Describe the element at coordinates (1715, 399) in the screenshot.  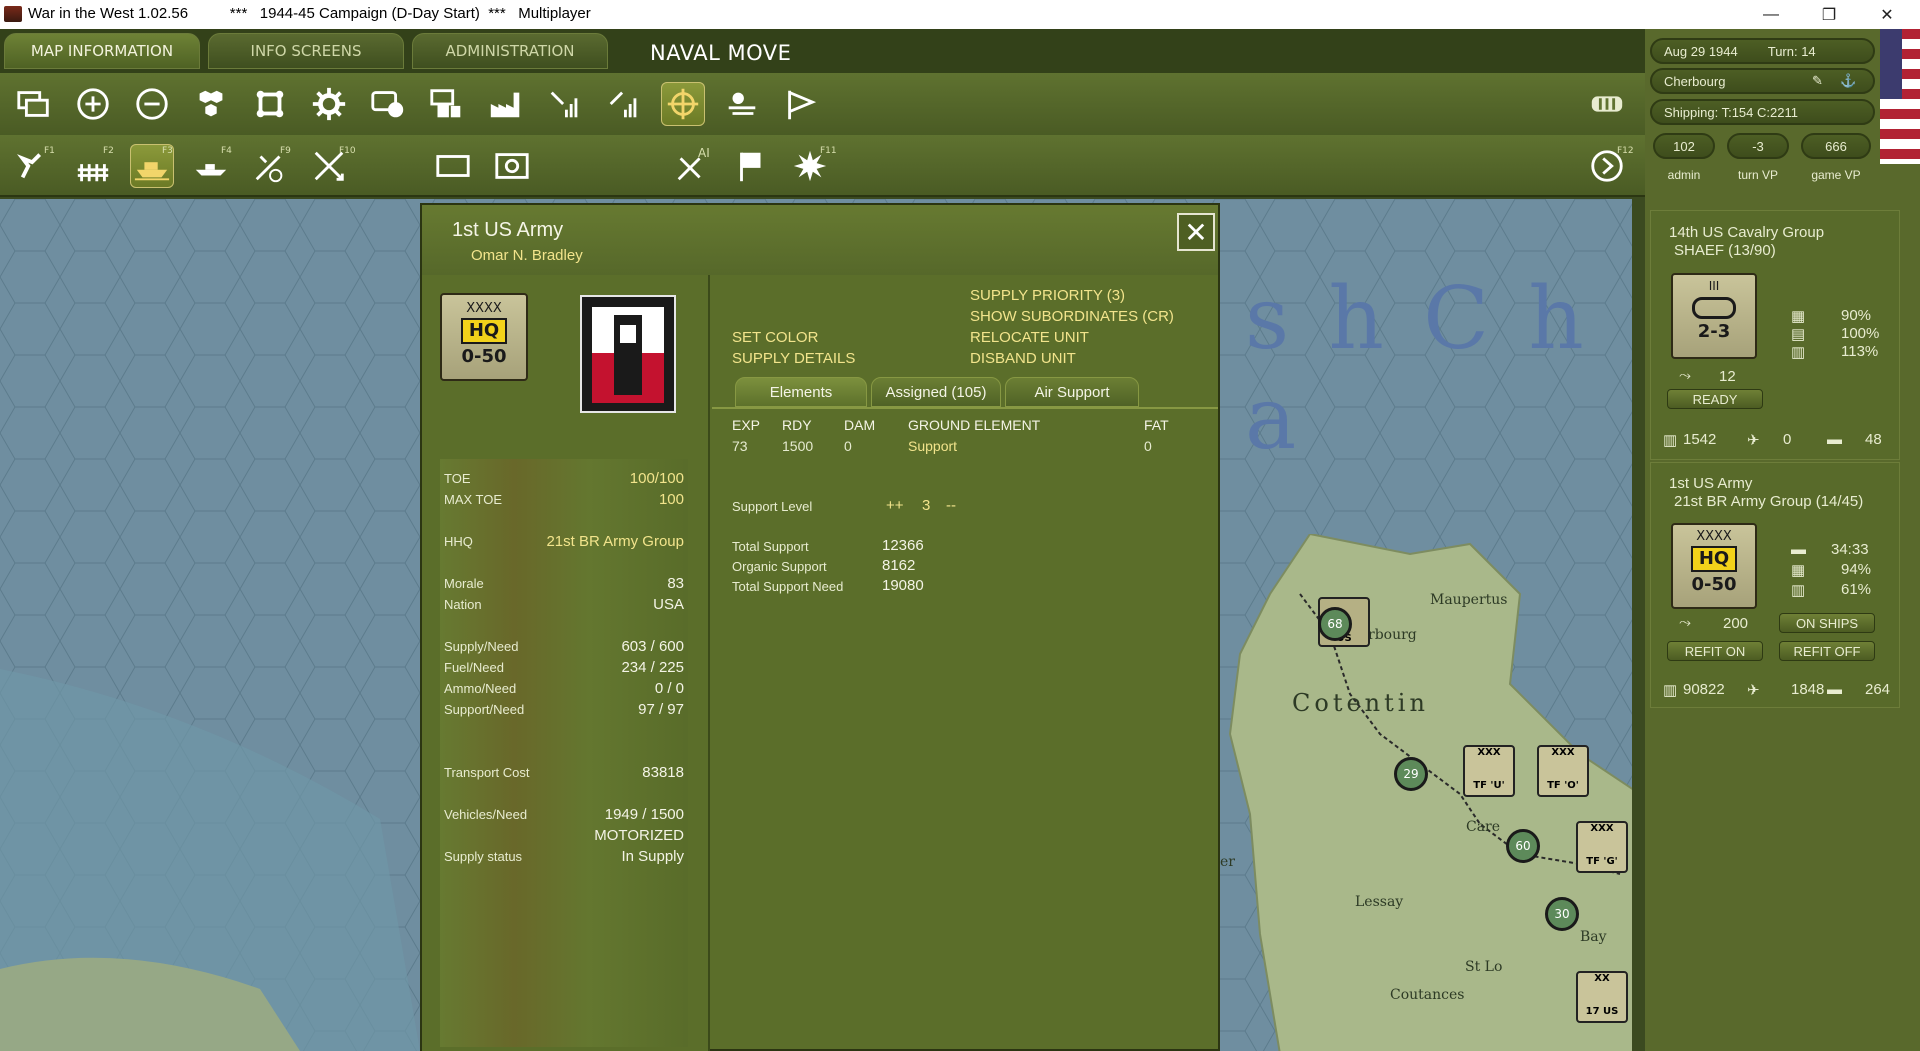
I see `ready-button: READY` at that location.